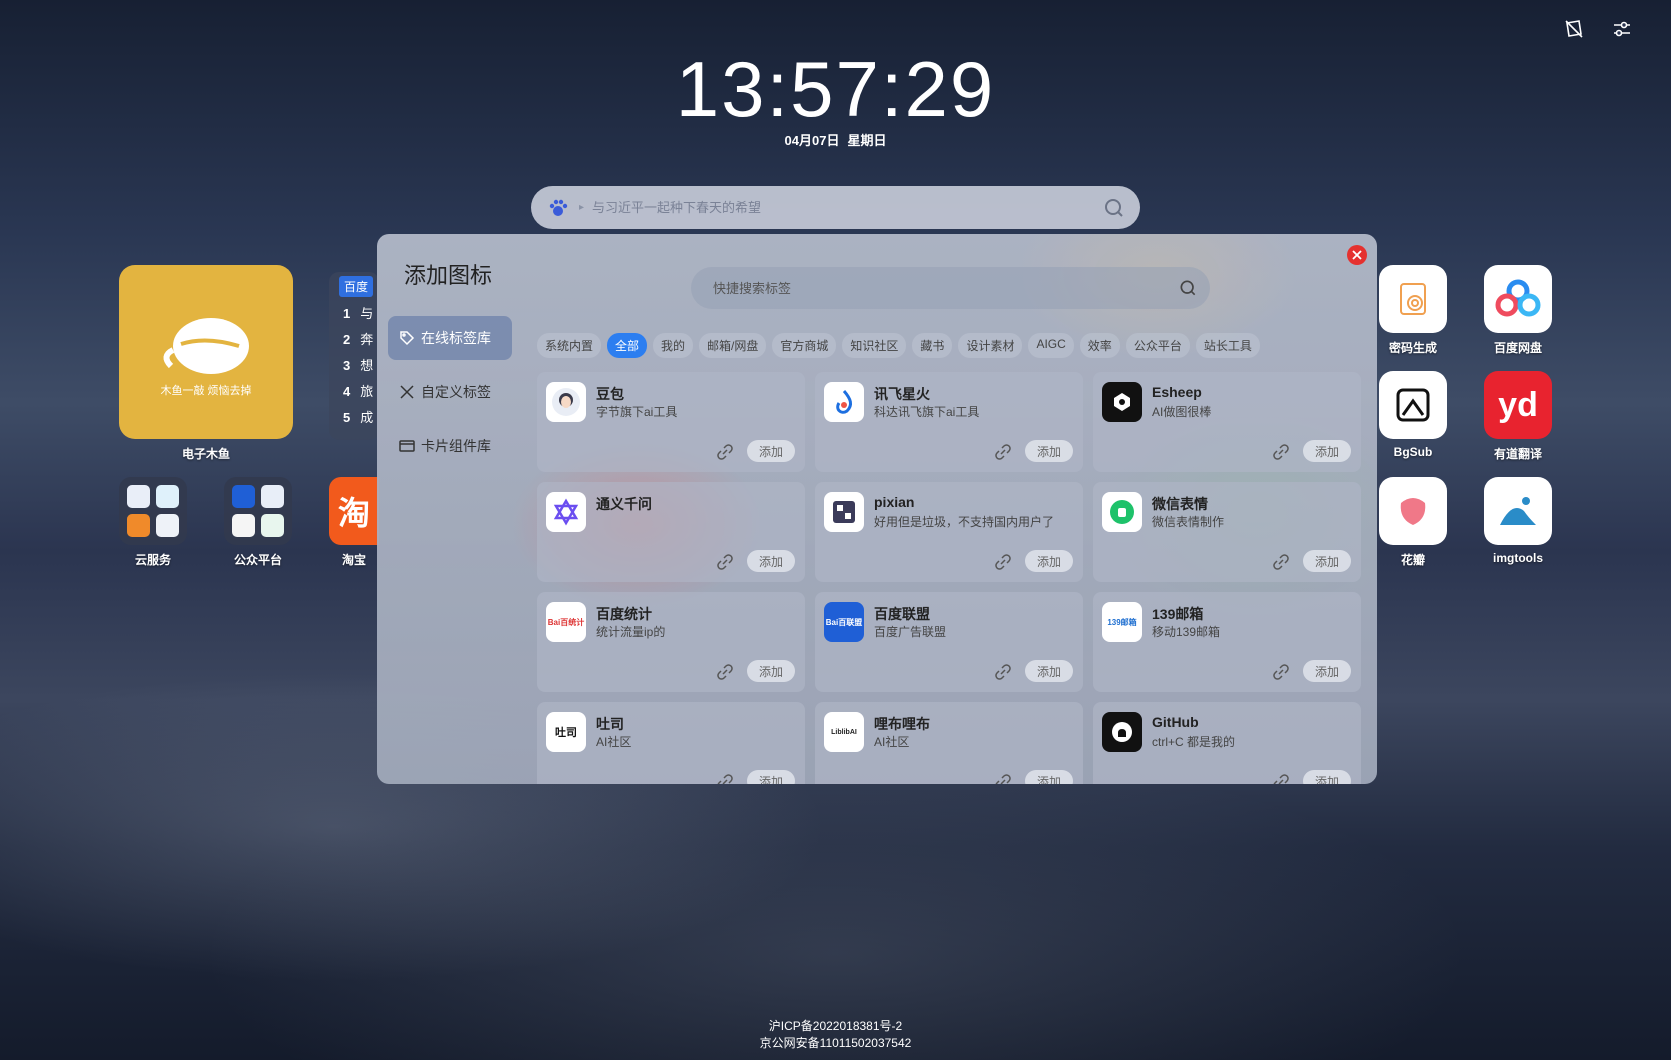  Describe the element at coordinates (361, 340) in the screenshot. I see `hotlist-item: 2奔` at that location.